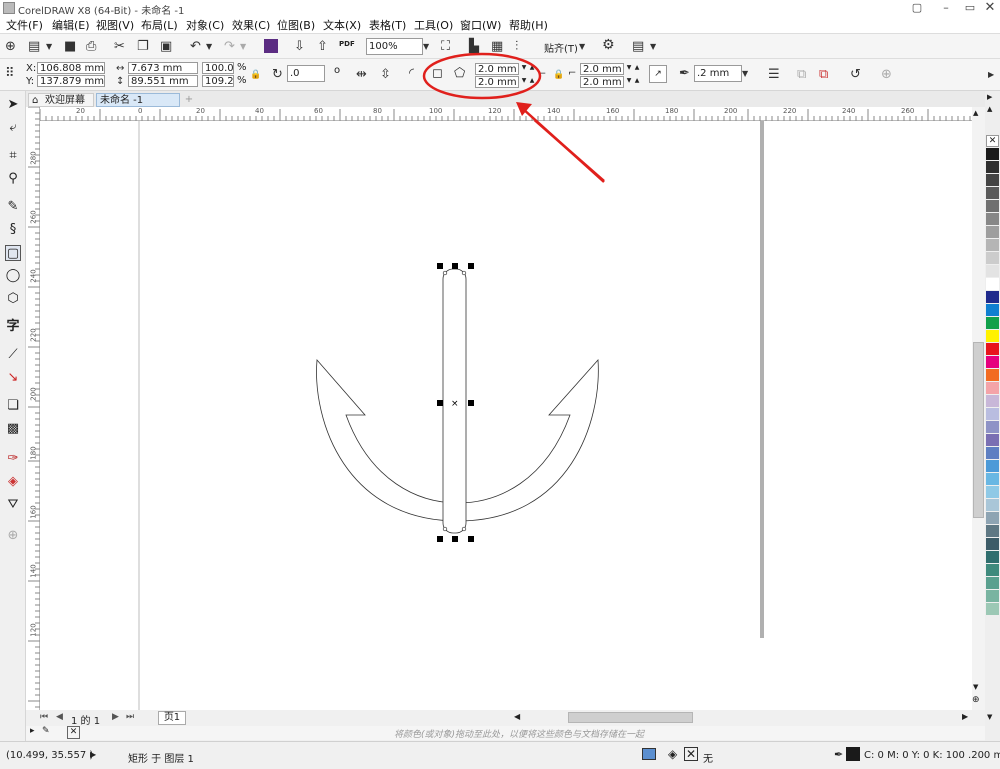 This screenshot has width=1000, height=769. Describe the element at coordinates (978, 408) in the screenshot. I see `vertical-scrollbar: ▲ ▼ ⊕` at that location.